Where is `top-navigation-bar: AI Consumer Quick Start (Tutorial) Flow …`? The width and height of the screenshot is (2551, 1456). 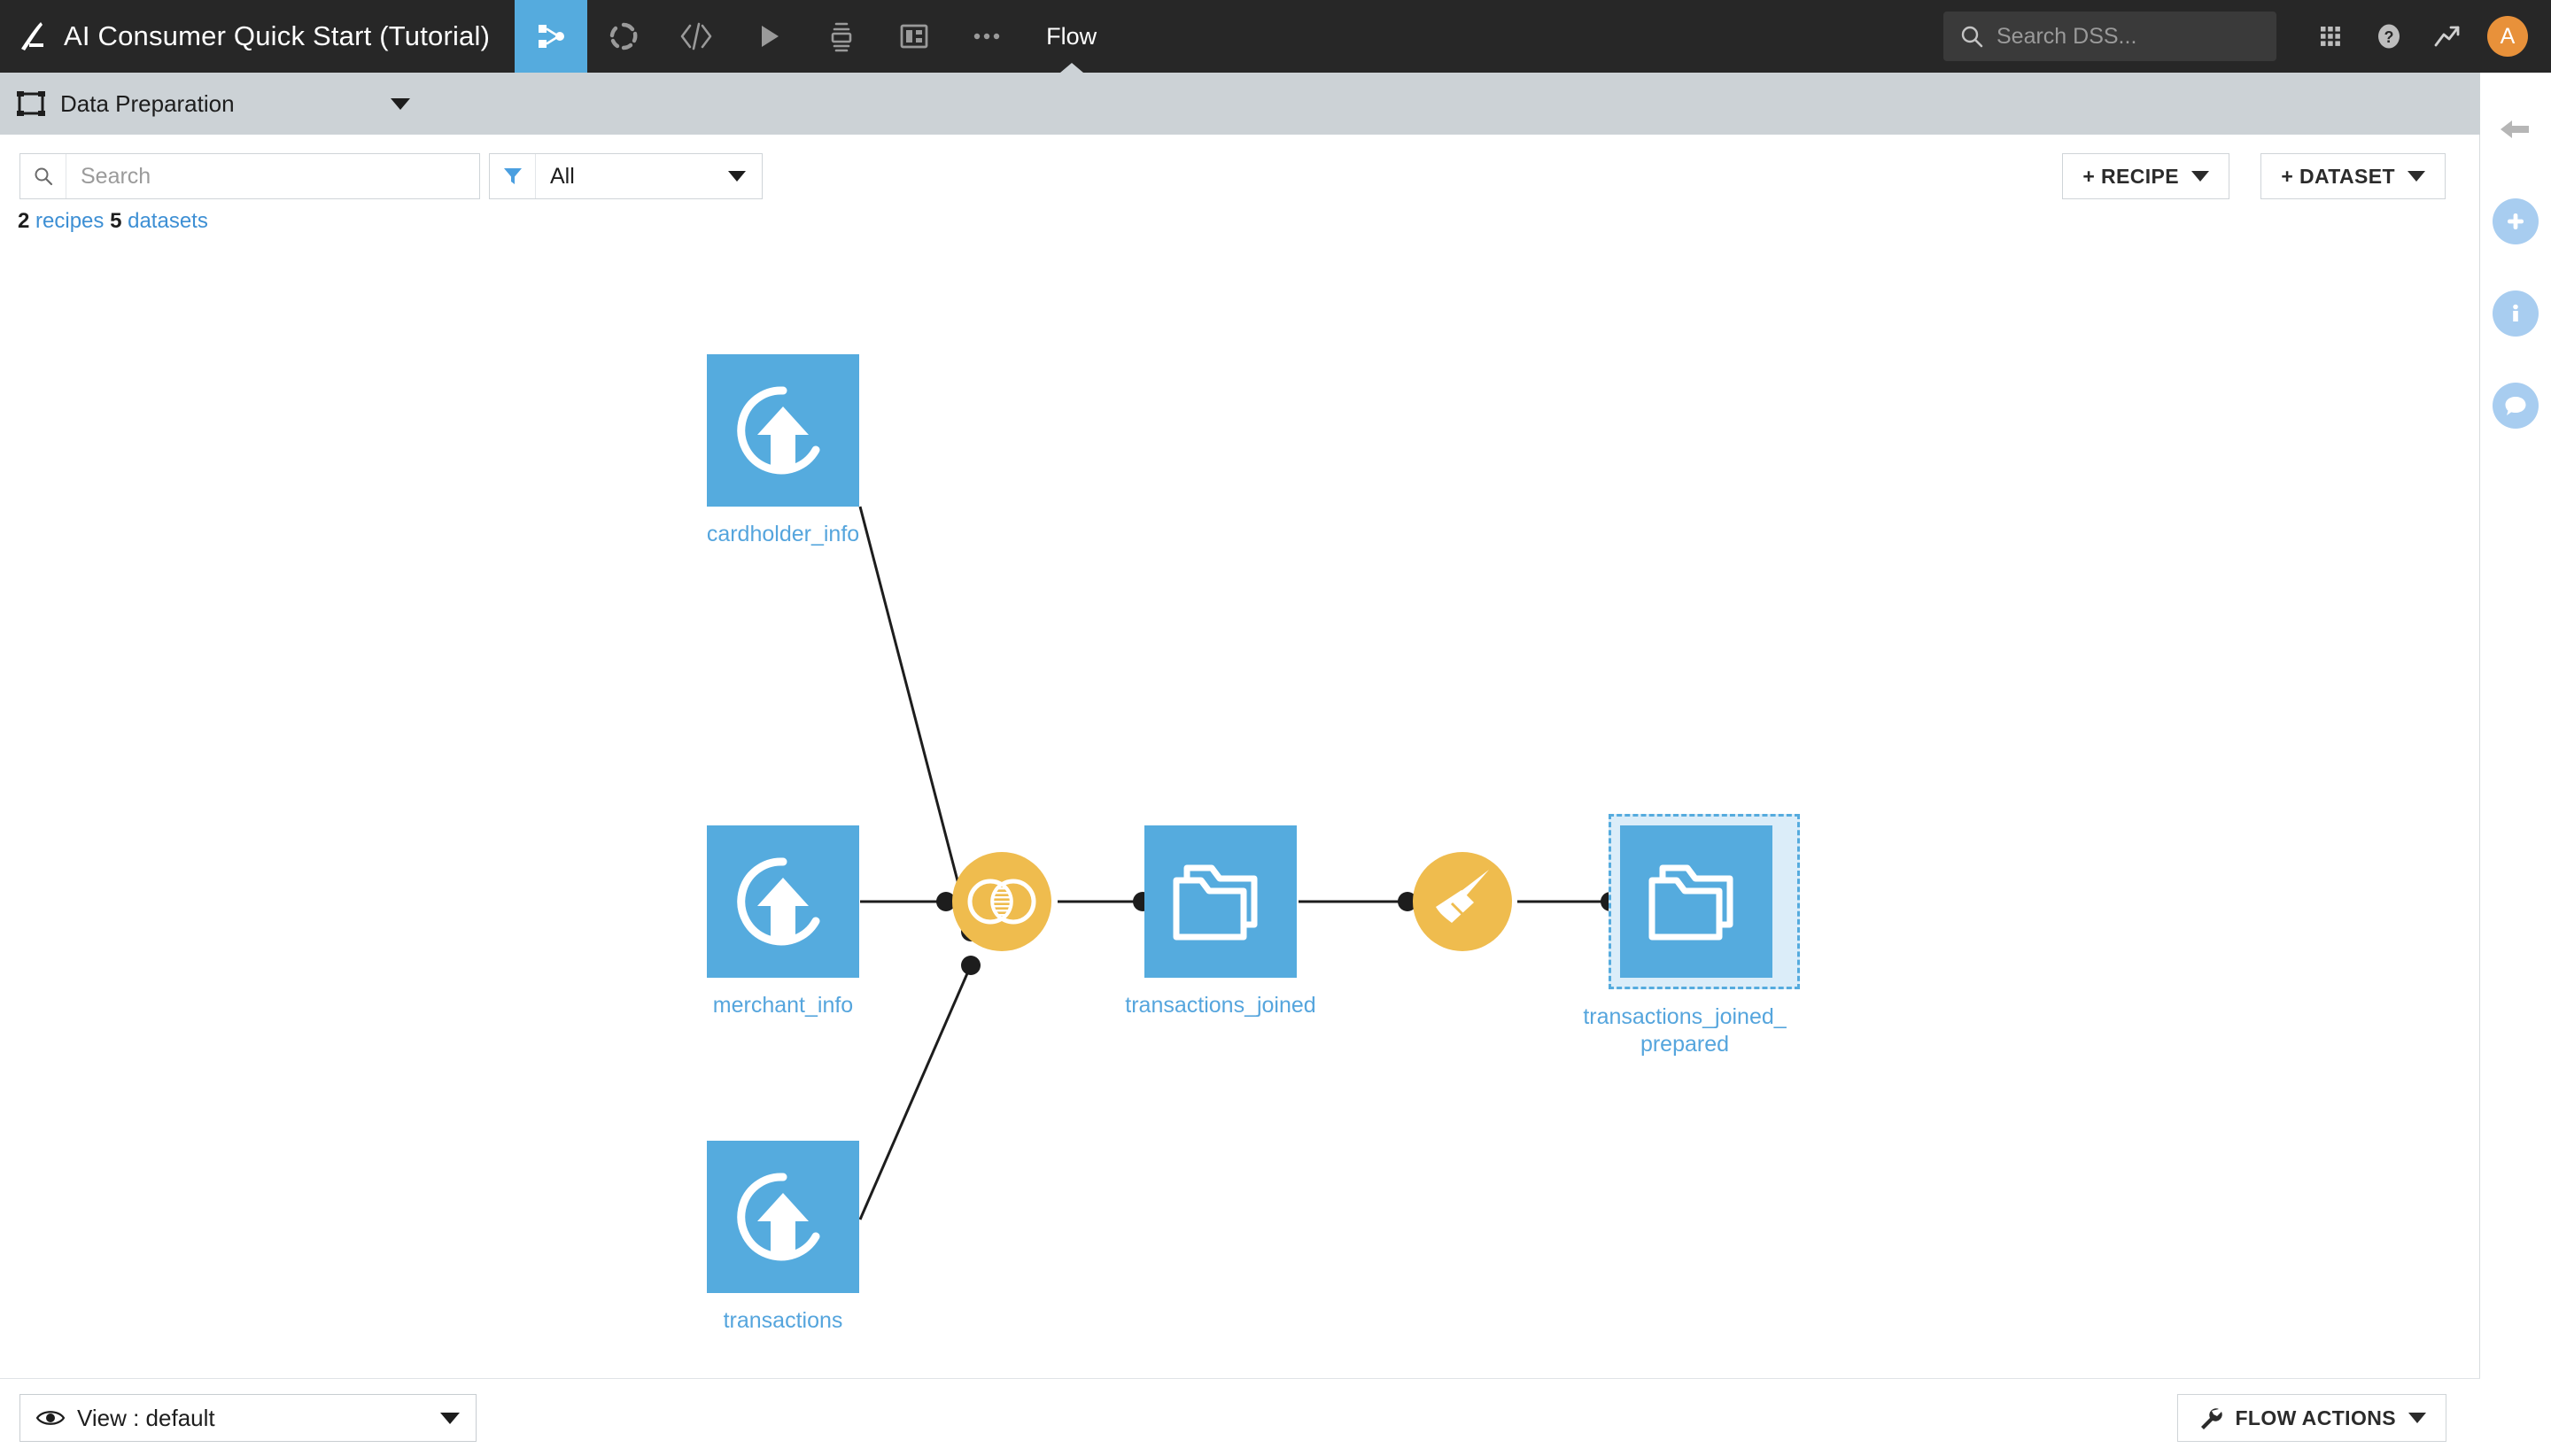 top-navigation-bar: AI Consumer Quick Start (Tutorial) Flow … is located at coordinates (1275, 36).